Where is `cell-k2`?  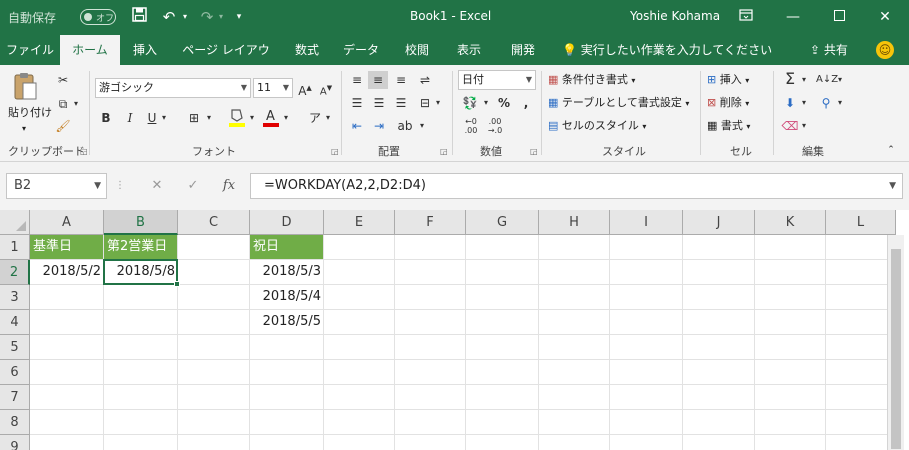 cell-k2 is located at coordinates (790, 272).